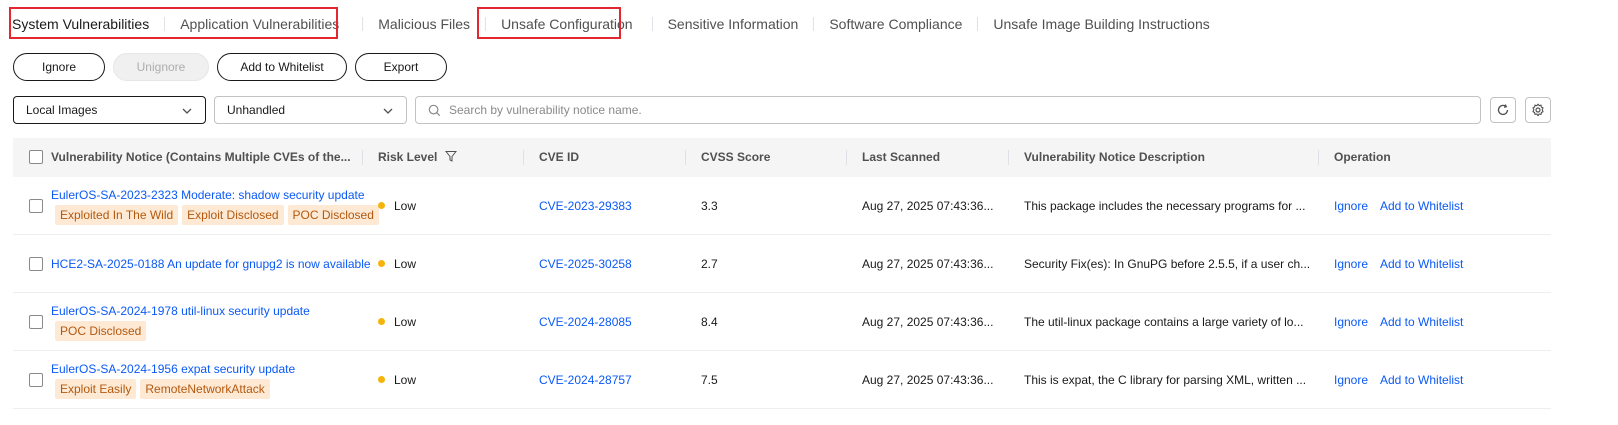 Image resolution: width=1618 pixels, height=425 pixels. I want to click on search-box, so click(948, 110).